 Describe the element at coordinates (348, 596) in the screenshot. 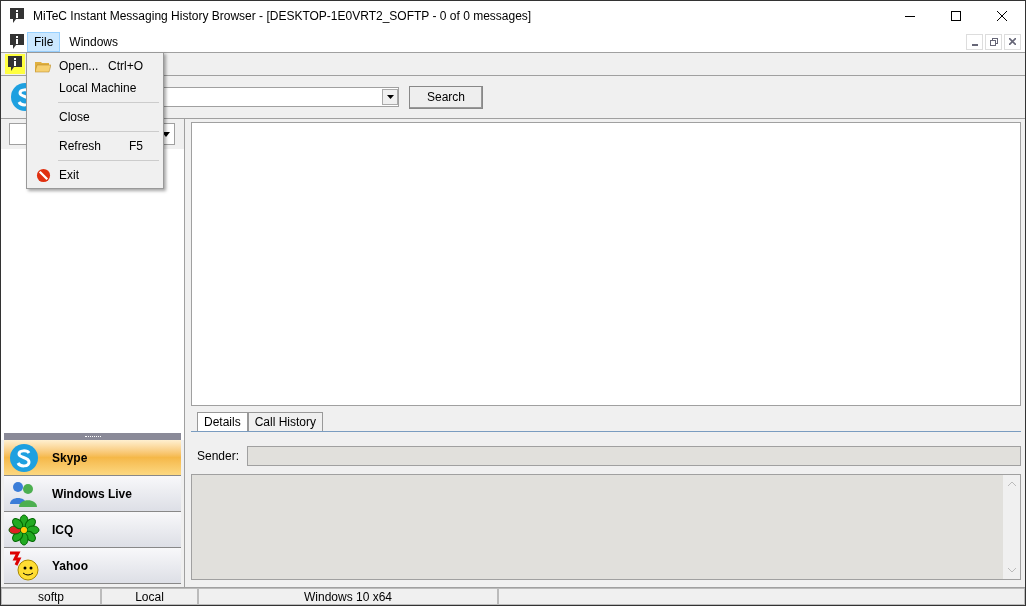

I see `status-panel: Windows 10 x64` at that location.